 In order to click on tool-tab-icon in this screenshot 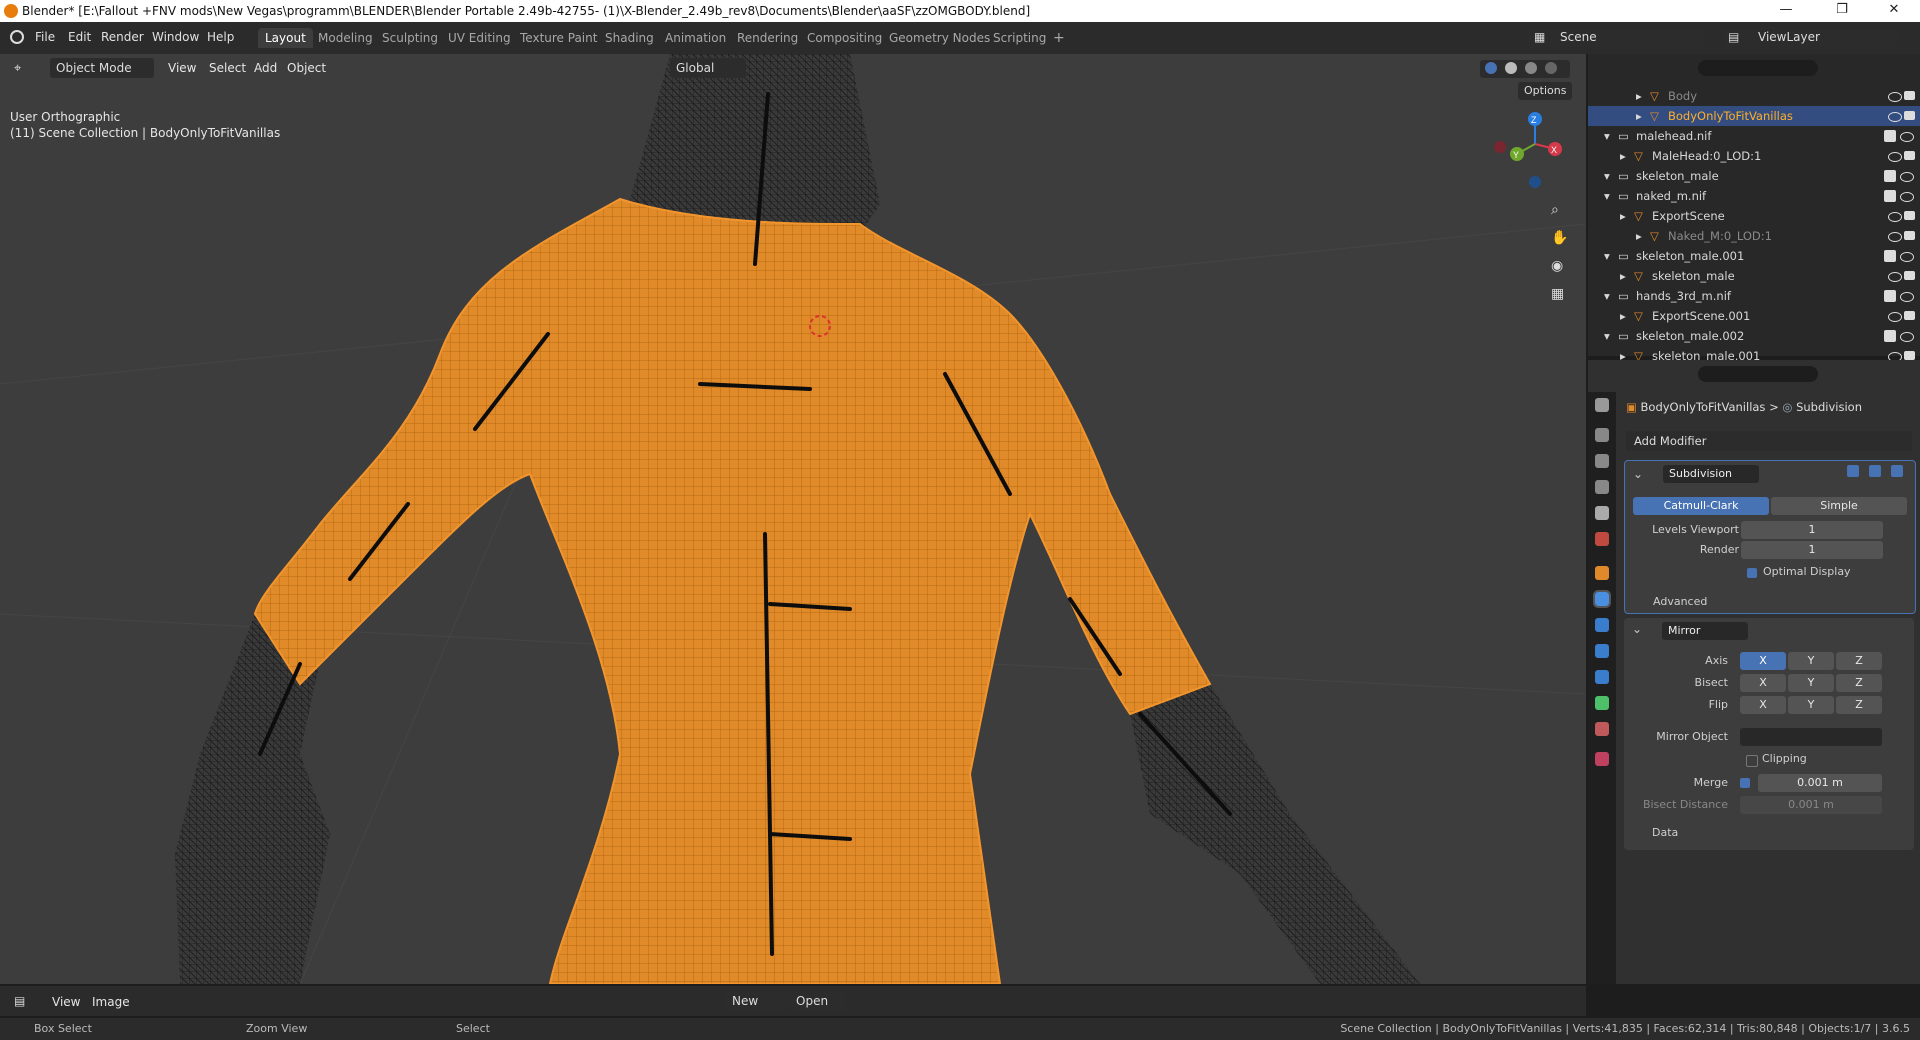, I will do `click(1602, 405)`.